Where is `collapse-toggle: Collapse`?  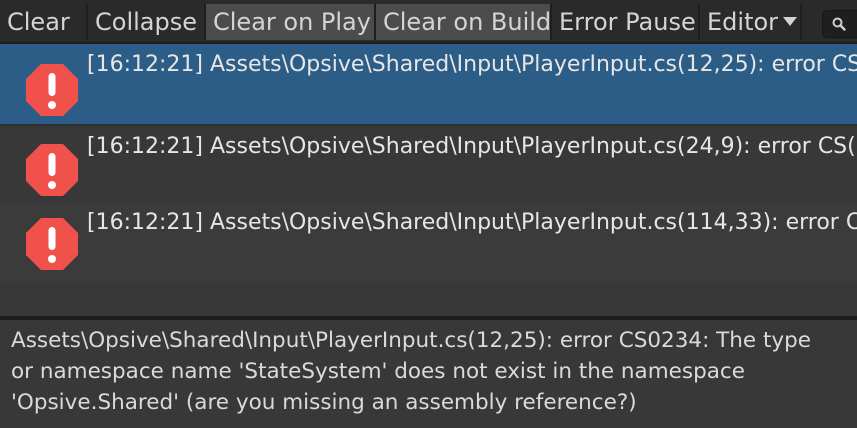 collapse-toggle: Collapse is located at coordinates (146, 22).